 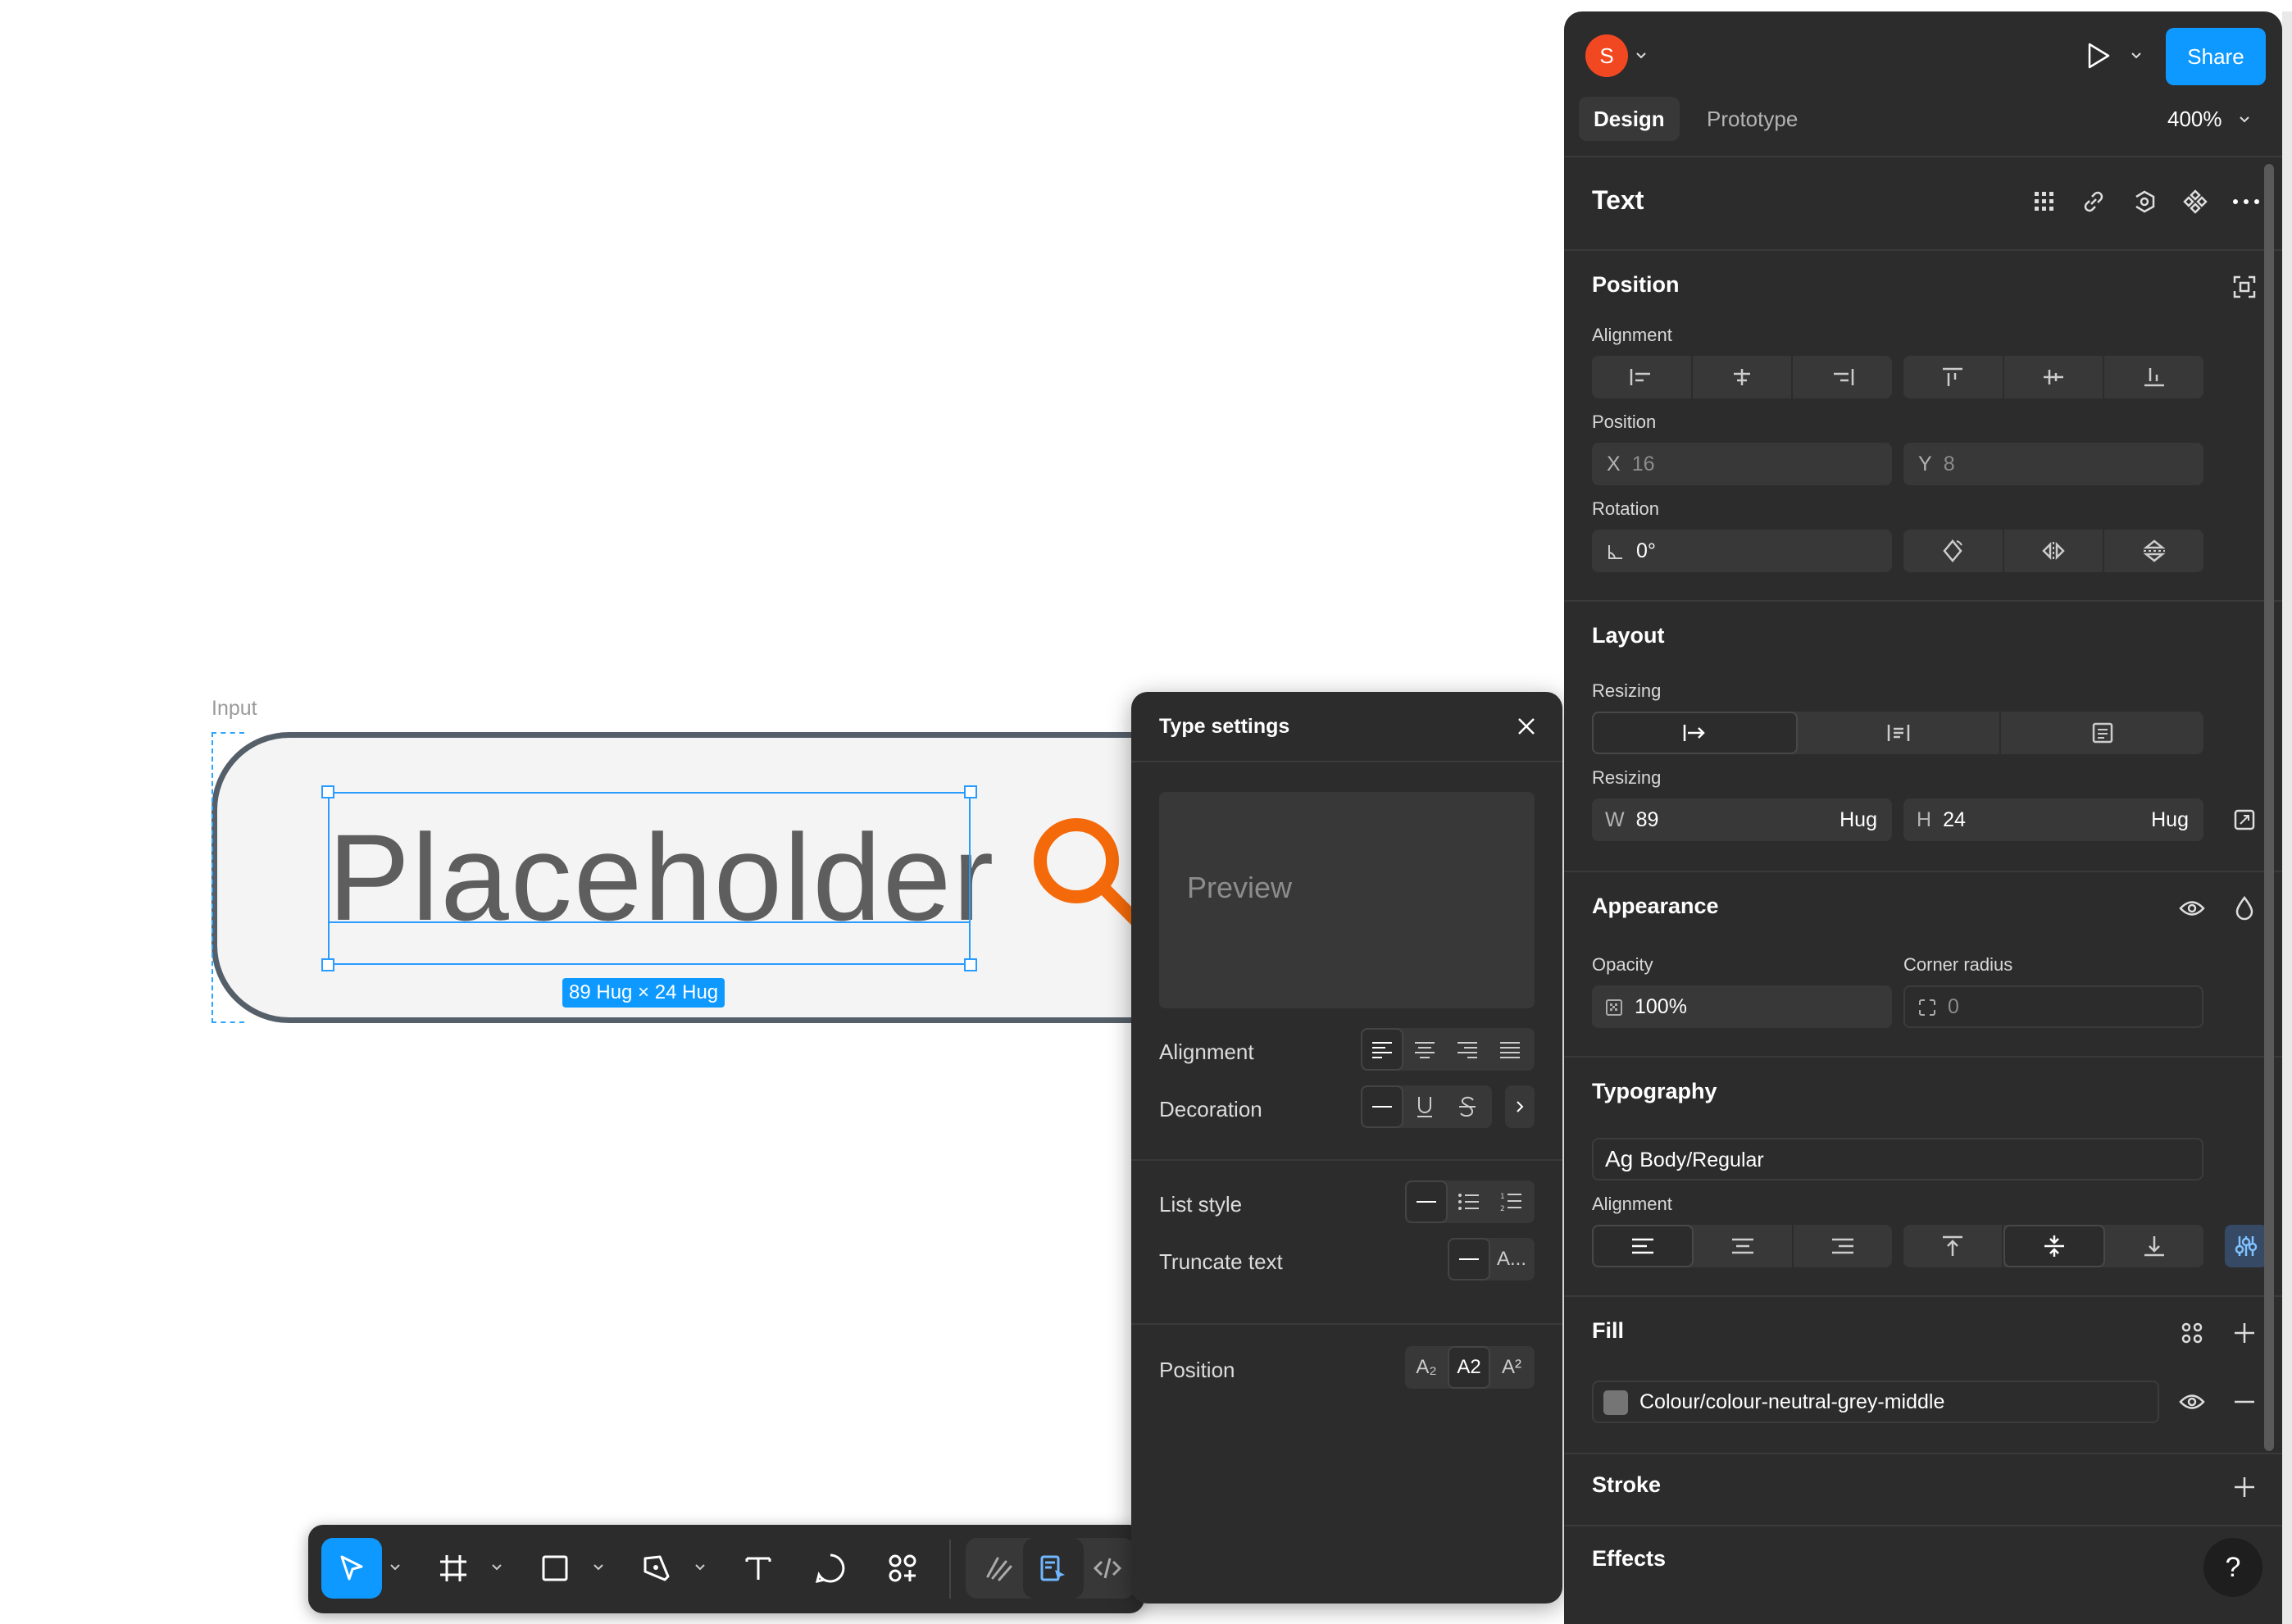 What do you see at coordinates (1953, 1246) in the screenshot?
I see `text-align-top-icon` at bounding box center [1953, 1246].